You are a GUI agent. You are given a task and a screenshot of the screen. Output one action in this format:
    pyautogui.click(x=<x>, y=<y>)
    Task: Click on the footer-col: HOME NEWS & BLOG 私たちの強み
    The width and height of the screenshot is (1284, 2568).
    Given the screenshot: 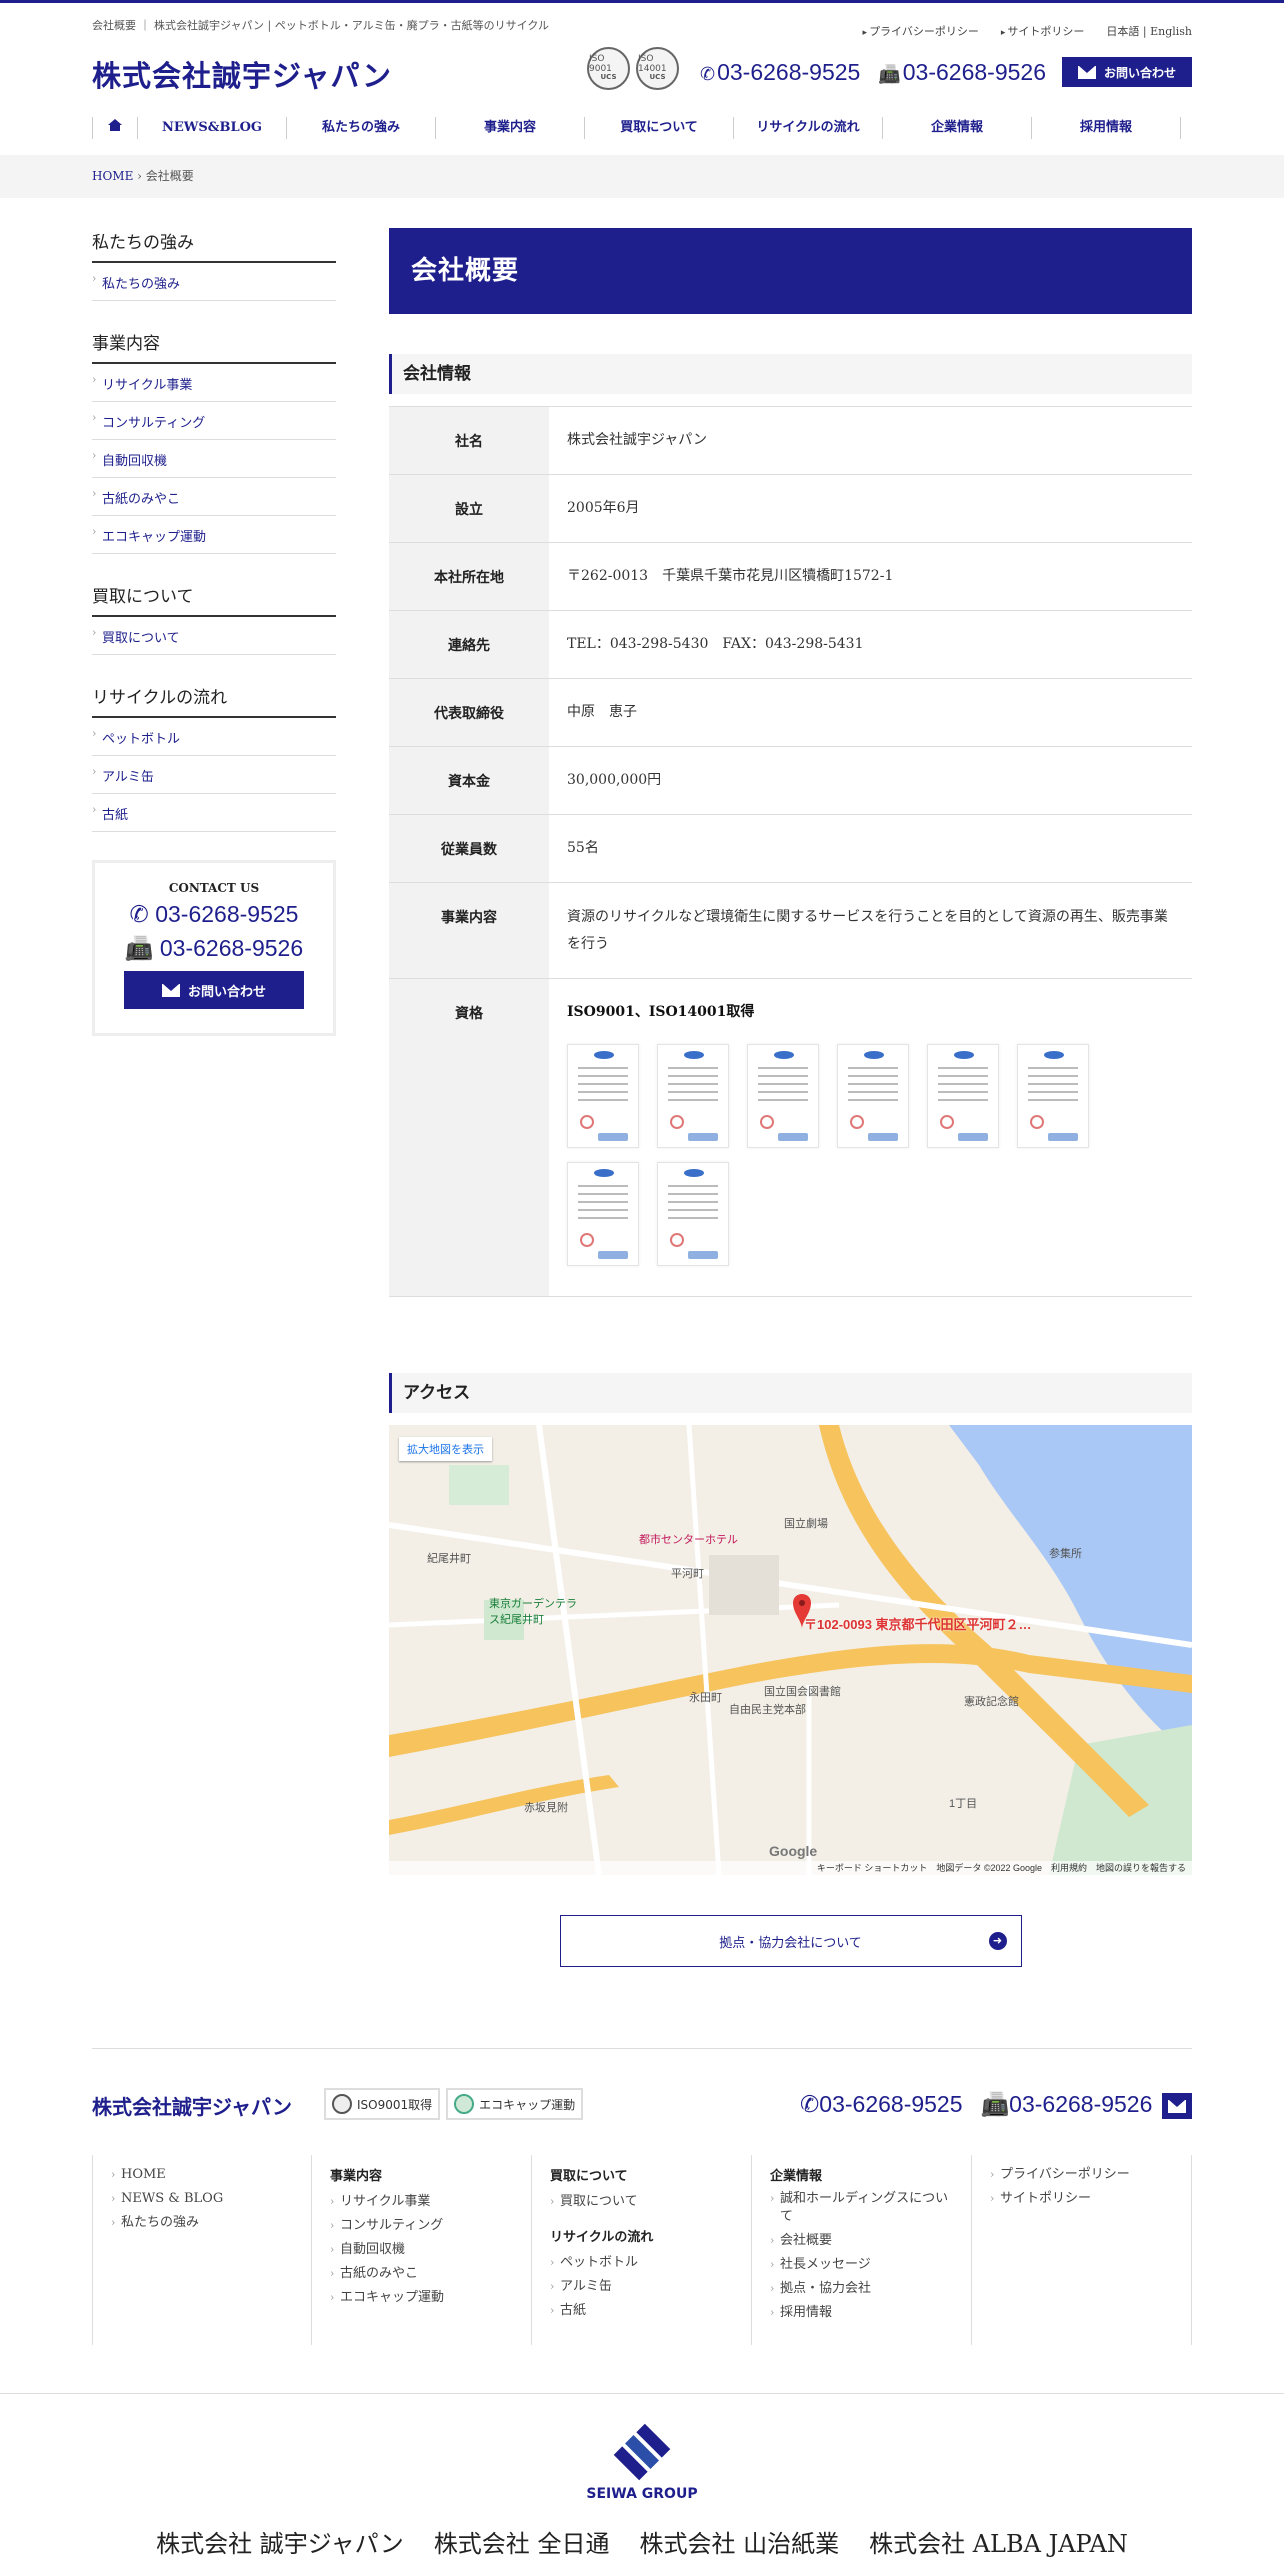 What is the action you would take?
    pyautogui.click(x=202, y=2250)
    